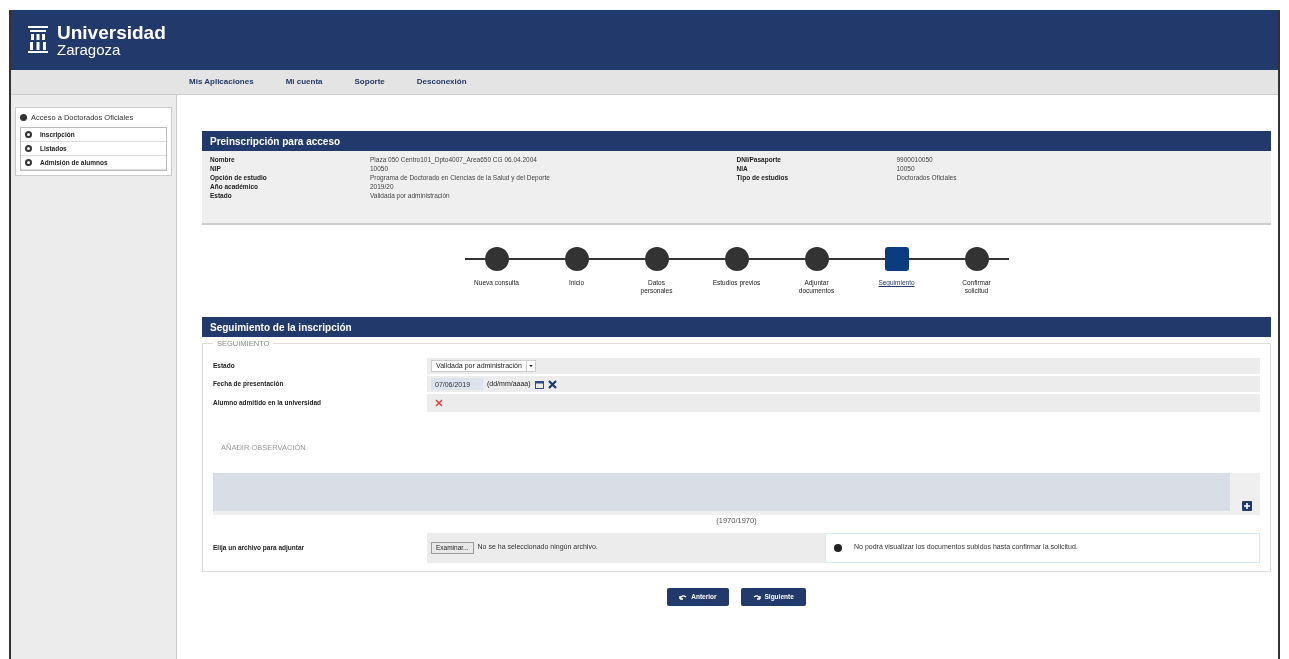  I want to click on redo-arrow-icon, so click(756, 596).